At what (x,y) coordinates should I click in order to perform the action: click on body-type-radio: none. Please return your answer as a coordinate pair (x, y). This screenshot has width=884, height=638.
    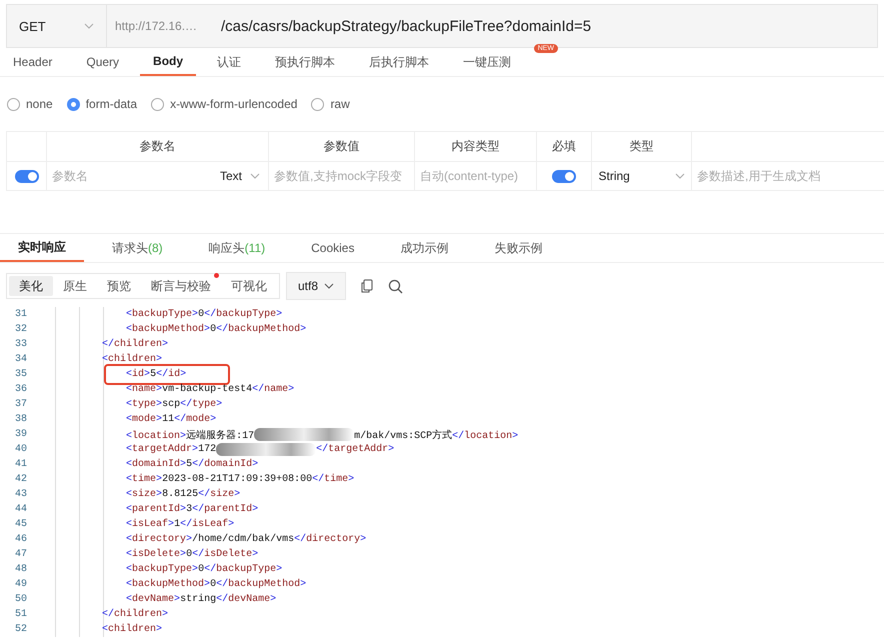
    Looking at the image, I should click on (30, 104).